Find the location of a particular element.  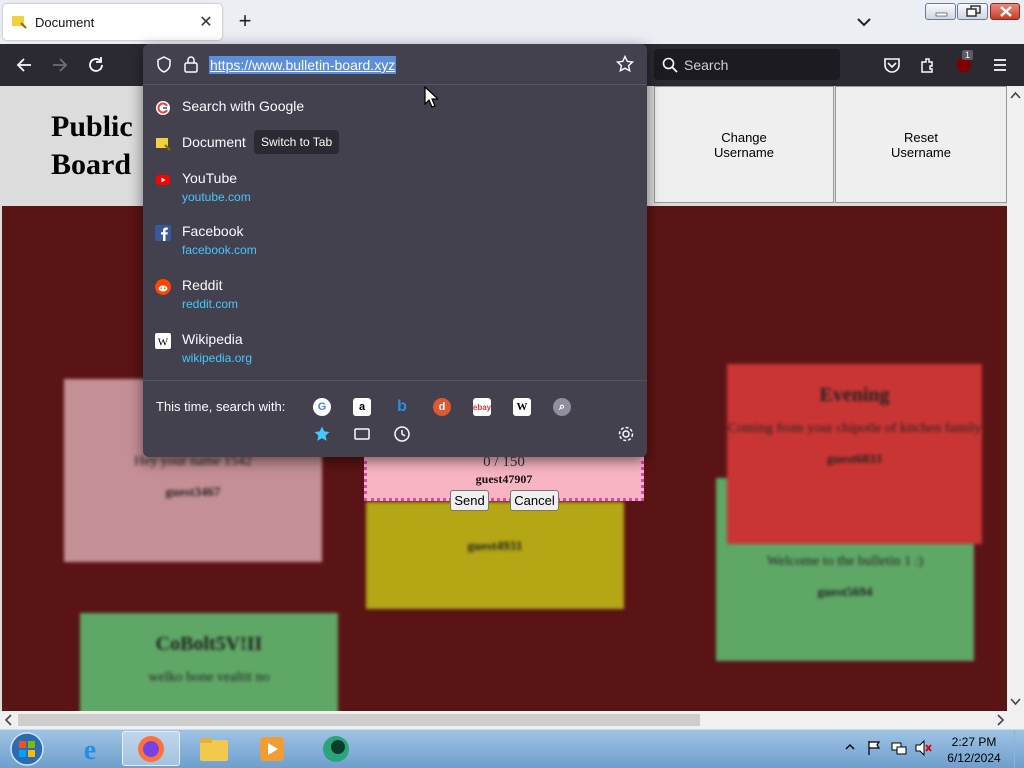

ebay-icon: ebay is located at coordinates (482, 407).